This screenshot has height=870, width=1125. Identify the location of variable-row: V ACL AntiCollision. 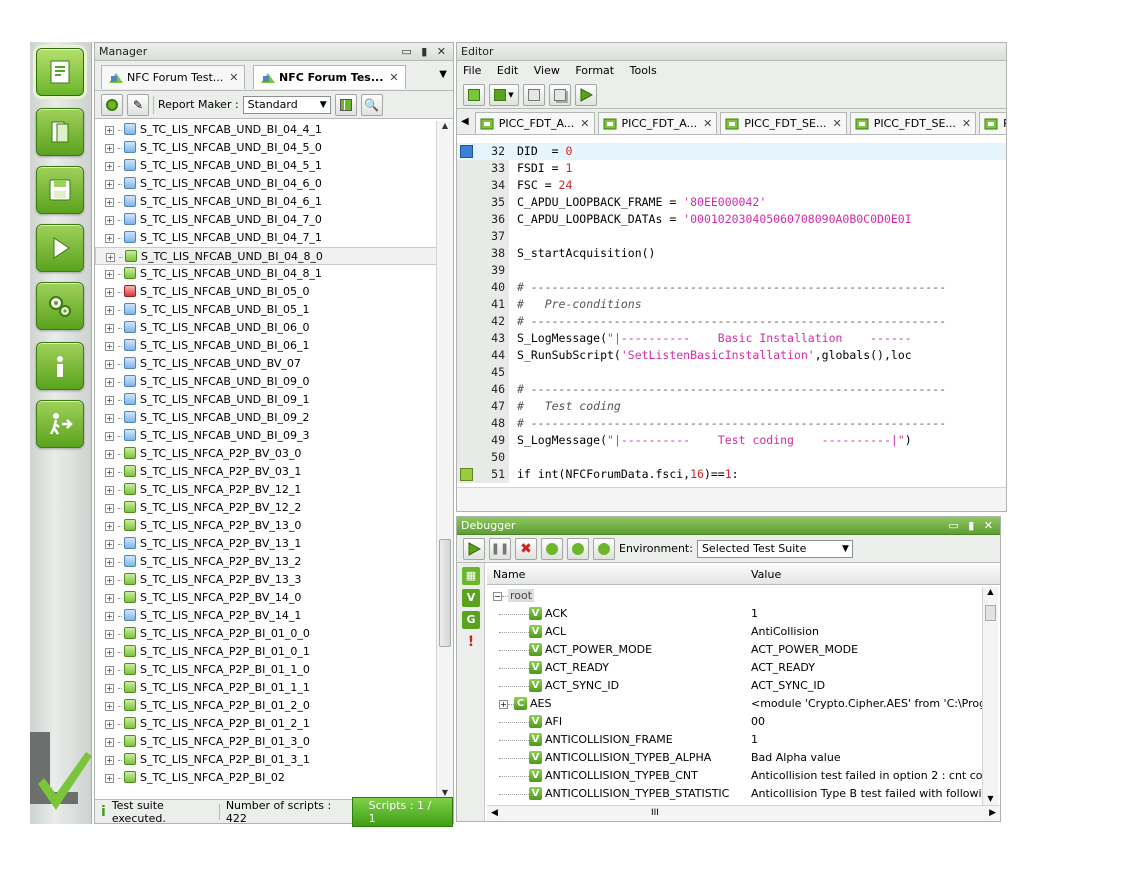
(734, 632).